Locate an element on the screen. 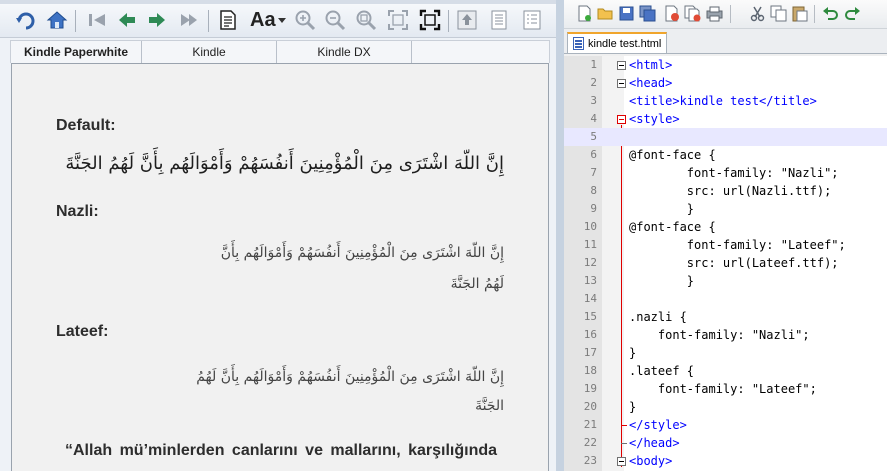 This screenshot has width=887, height=471. code-line: 13 } is located at coordinates (725, 281).